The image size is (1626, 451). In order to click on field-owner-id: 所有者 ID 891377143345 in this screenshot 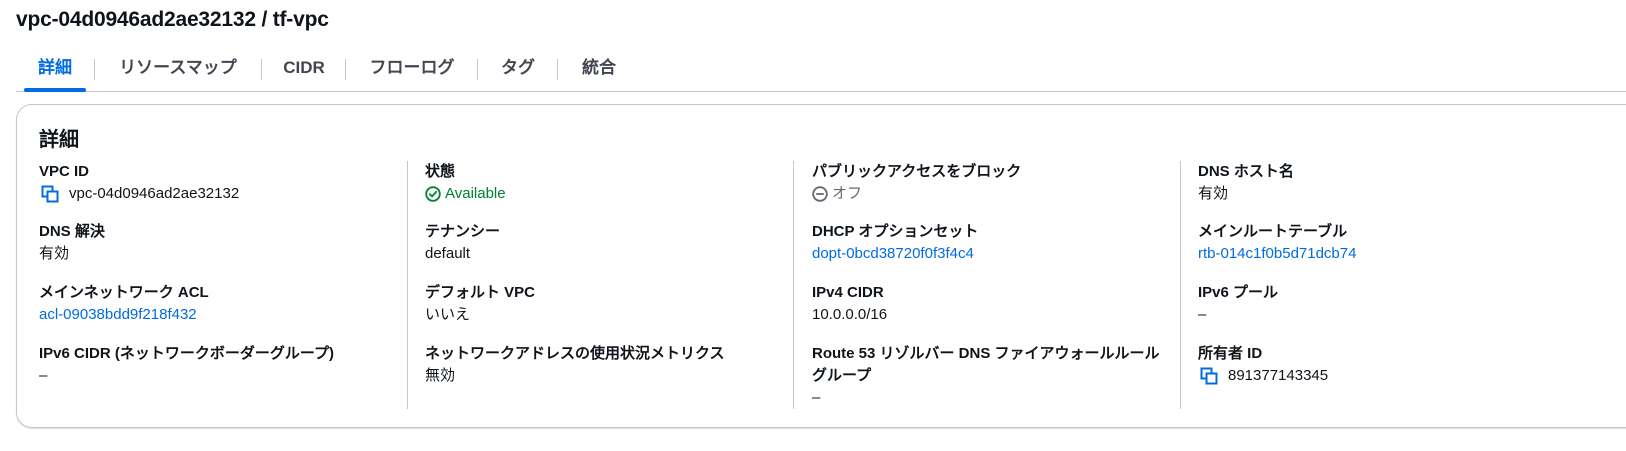, I will do `click(1263, 365)`.